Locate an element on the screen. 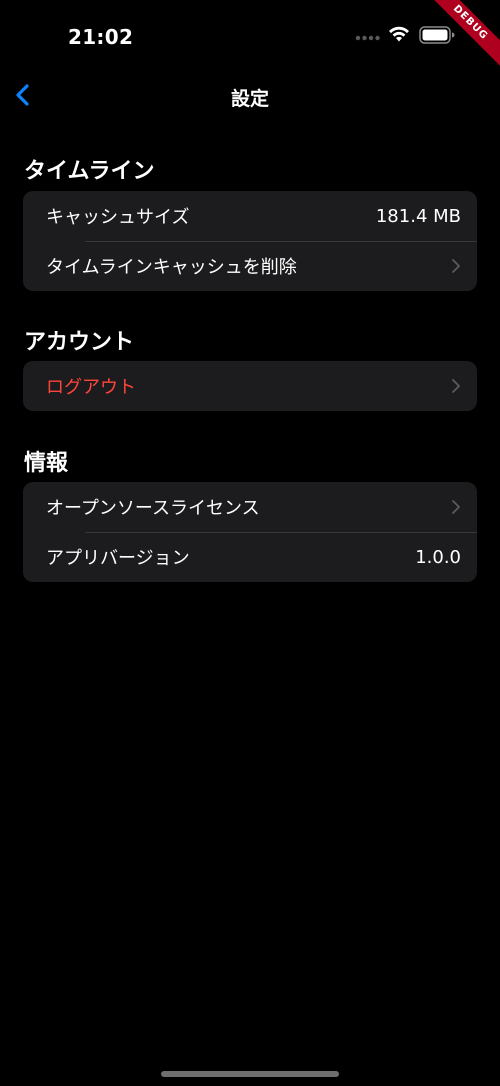  section-header-timeline: タイムライン is located at coordinates (89, 171).